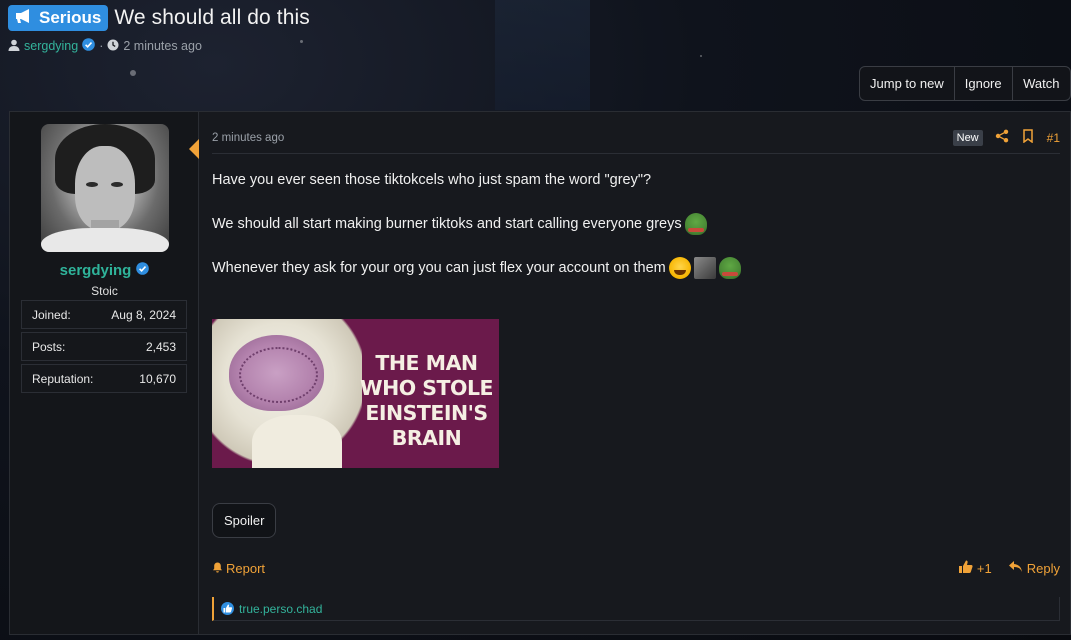 This screenshot has height=640, width=1071. I want to click on report-label: Report, so click(246, 568).